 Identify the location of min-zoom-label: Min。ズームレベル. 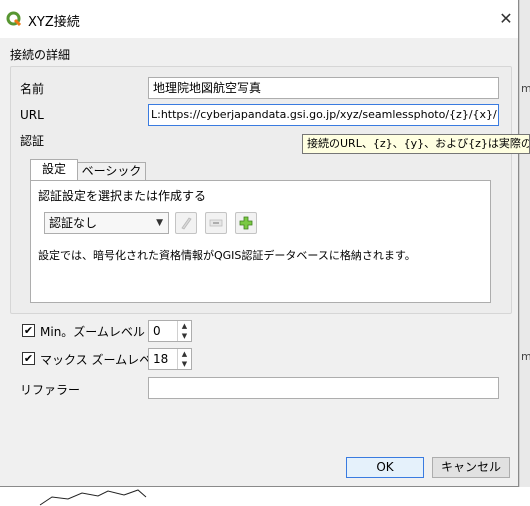
(92, 332).